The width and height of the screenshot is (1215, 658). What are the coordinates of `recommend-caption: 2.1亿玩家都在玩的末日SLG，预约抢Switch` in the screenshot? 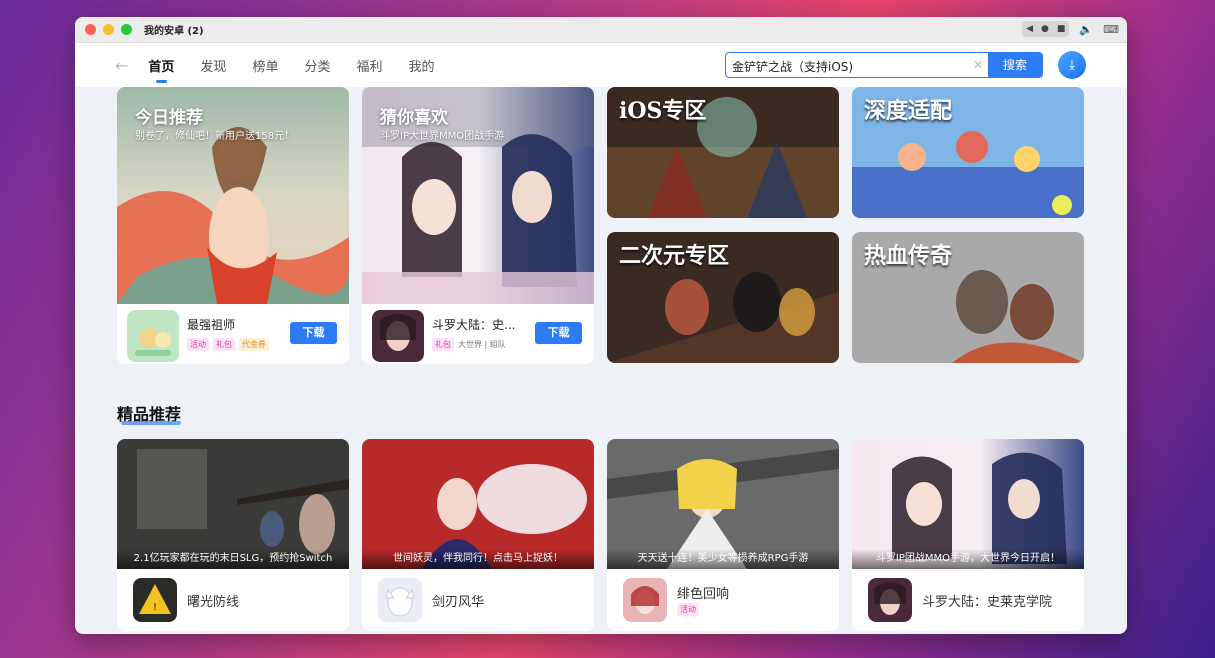 It's located at (233, 559).